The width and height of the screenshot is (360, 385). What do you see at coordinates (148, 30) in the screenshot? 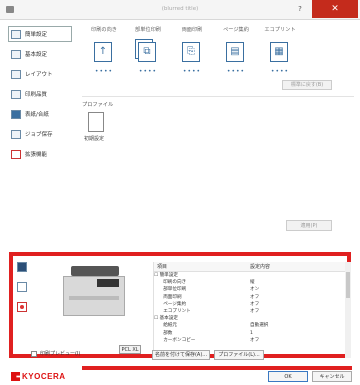
I see `collate-label: 部単位印刷` at bounding box center [148, 30].